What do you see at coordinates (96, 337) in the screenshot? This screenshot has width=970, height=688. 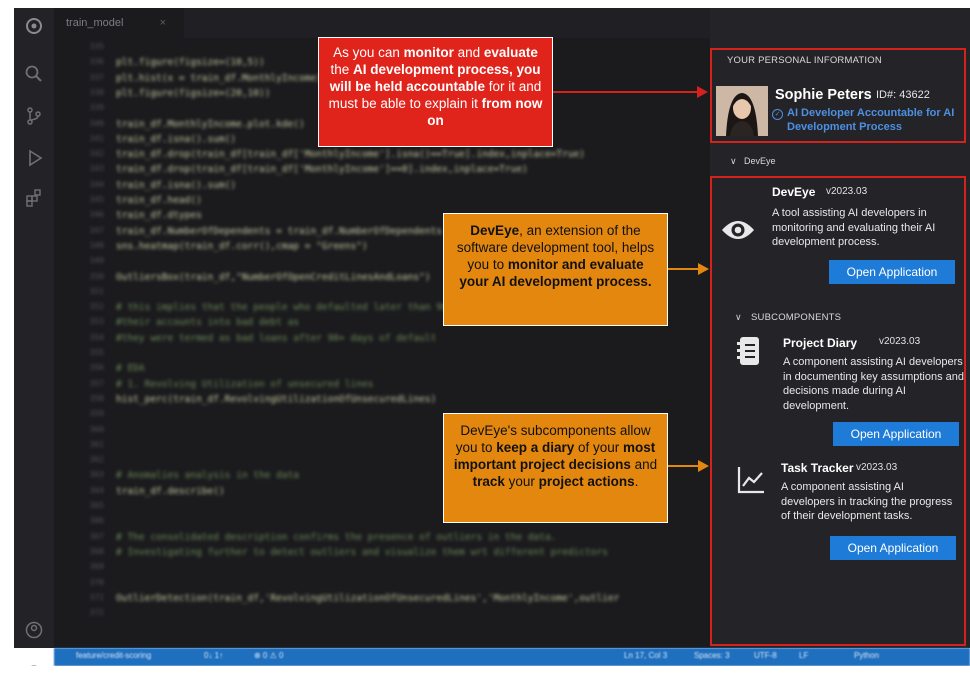 I see `line-number: 354` at bounding box center [96, 337].